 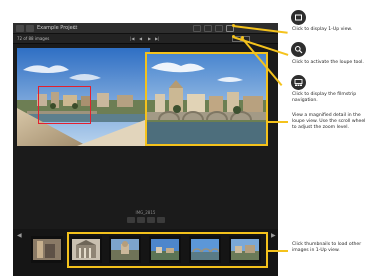 What do you see at coordinates (167, 250) in the screenshot?
I see `filmstrip-highlight` at bounding box center [167, 250].